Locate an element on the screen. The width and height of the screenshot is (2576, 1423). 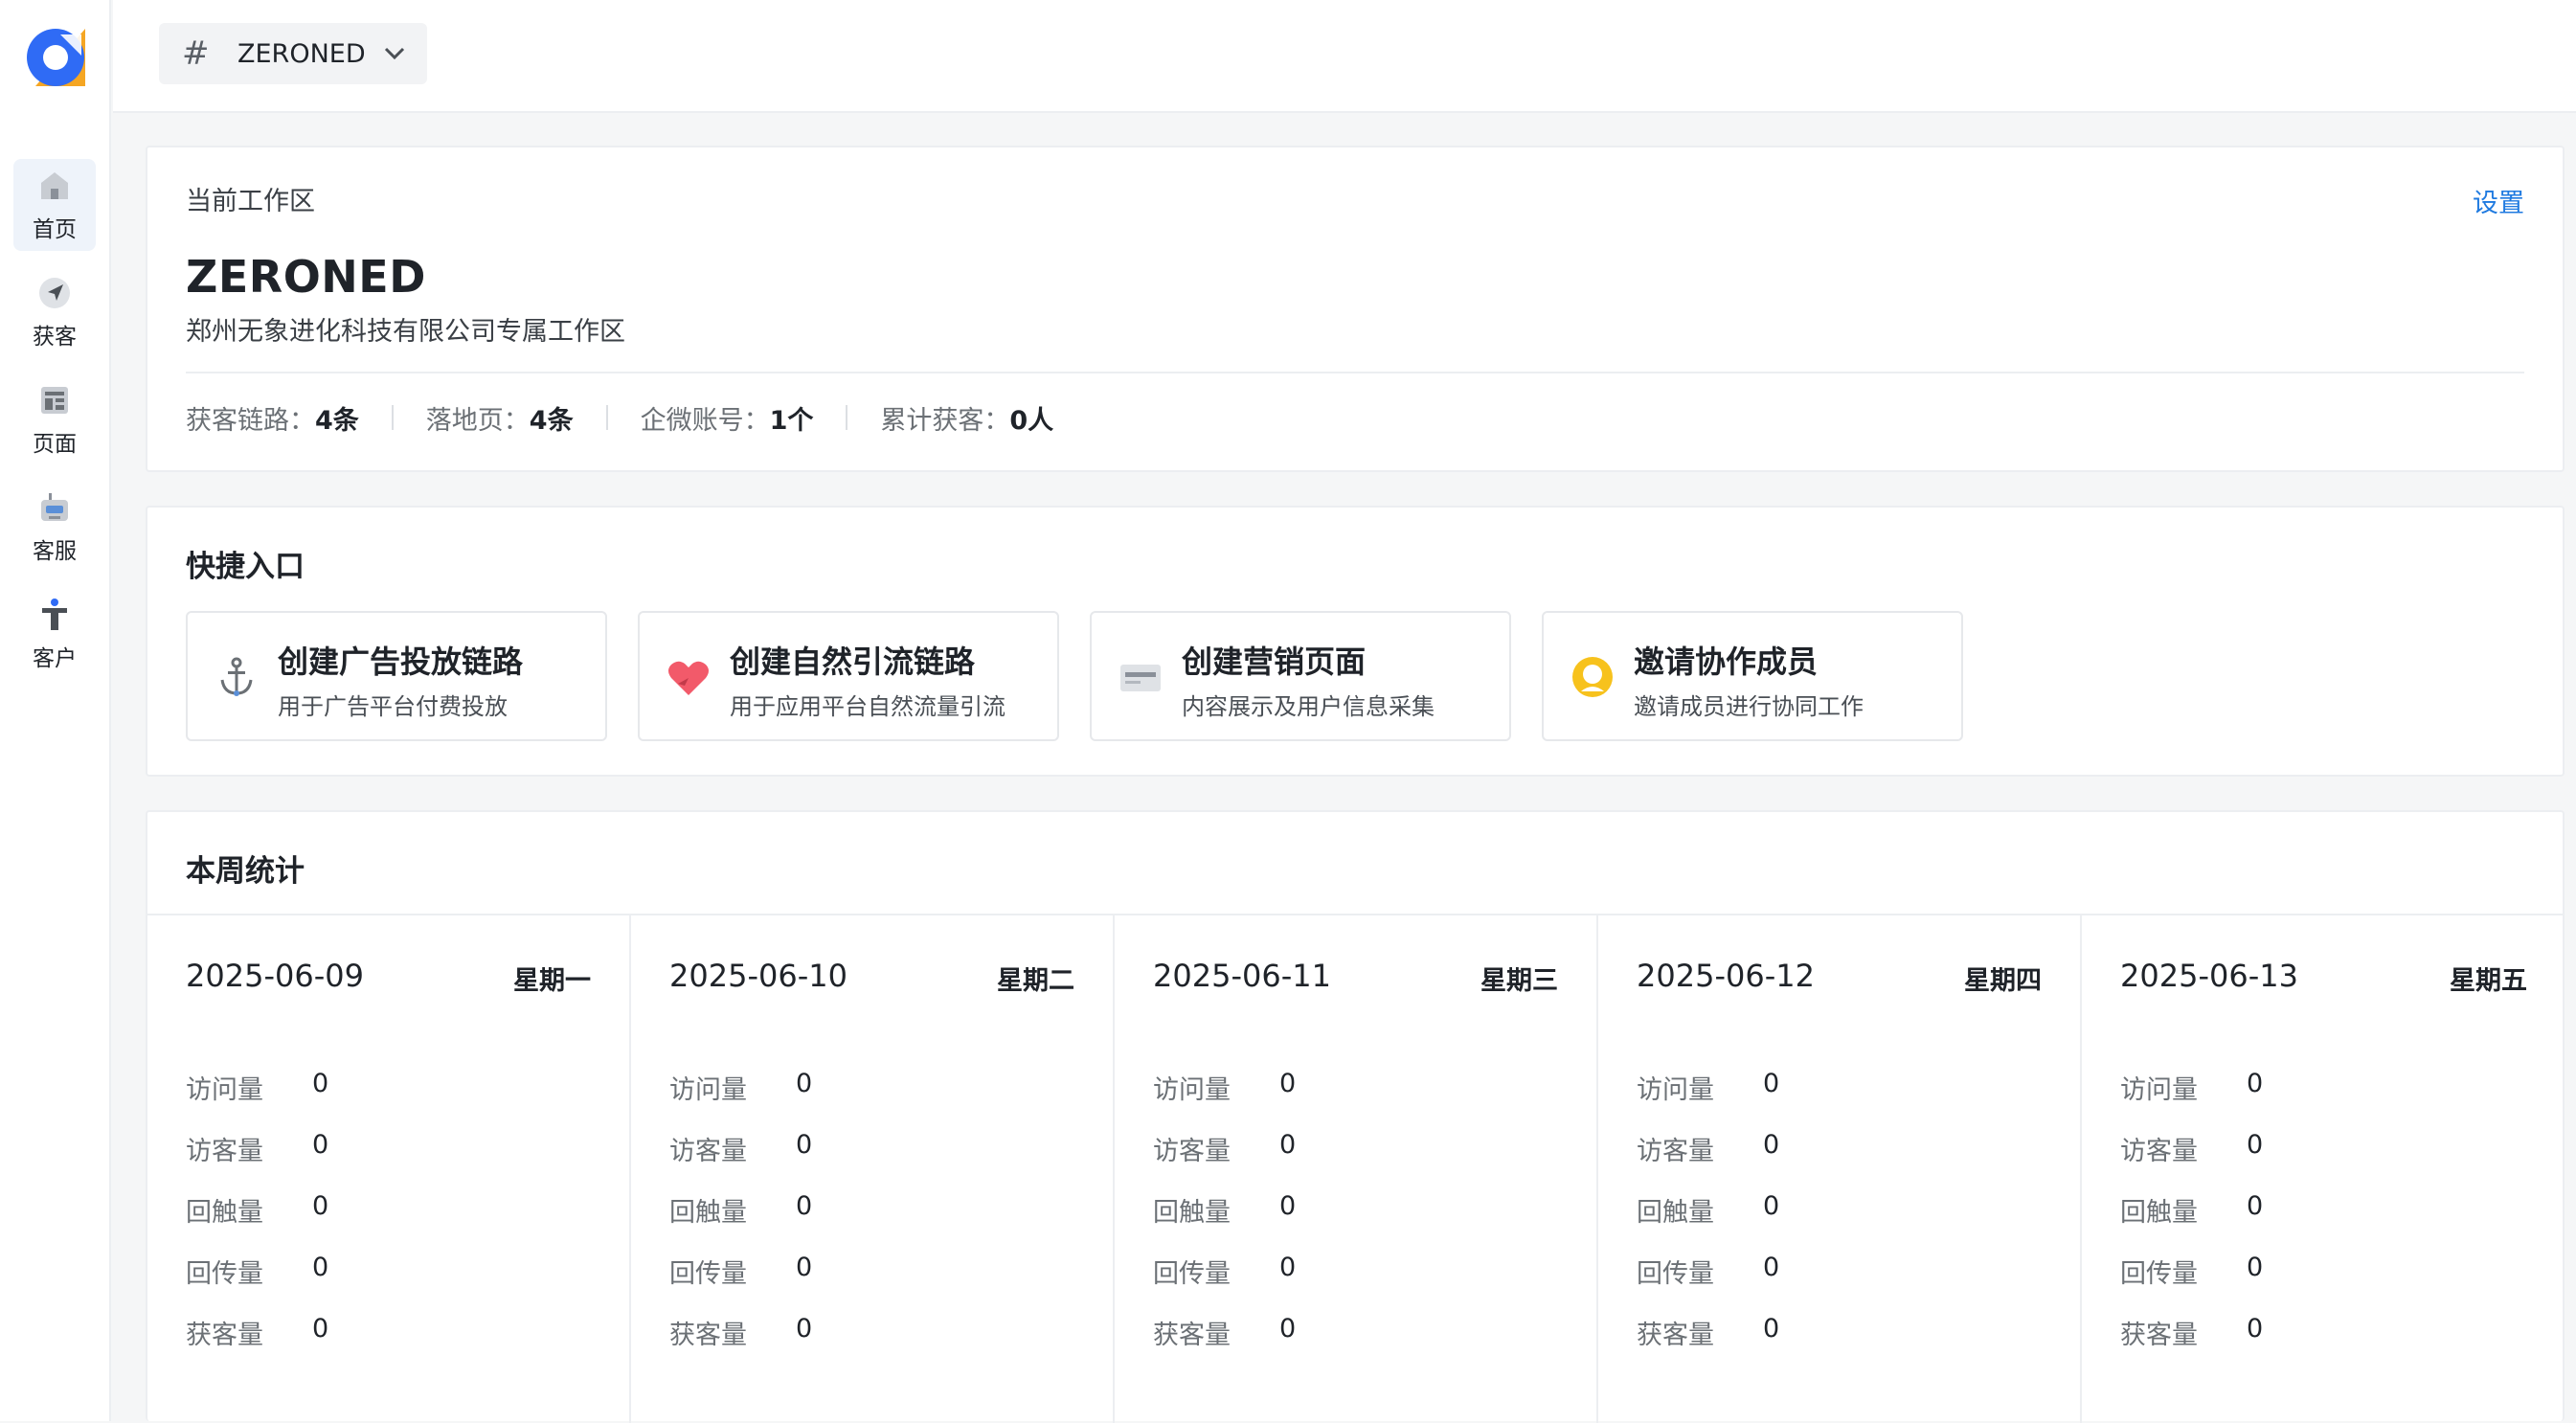
quick-item-title: 创建广告投放链路 is located at coordinates (401, 662).